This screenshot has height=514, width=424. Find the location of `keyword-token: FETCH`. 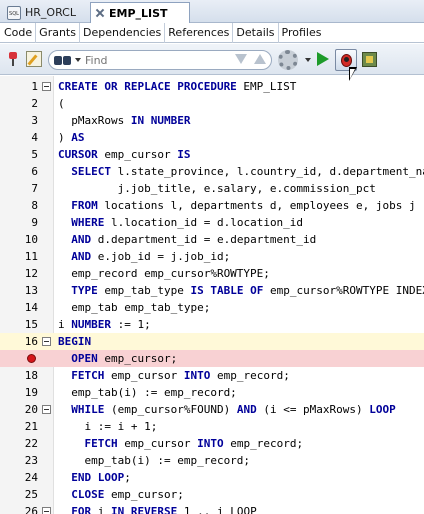

keyword-token: FETCH is located at coordinates (88, 375).